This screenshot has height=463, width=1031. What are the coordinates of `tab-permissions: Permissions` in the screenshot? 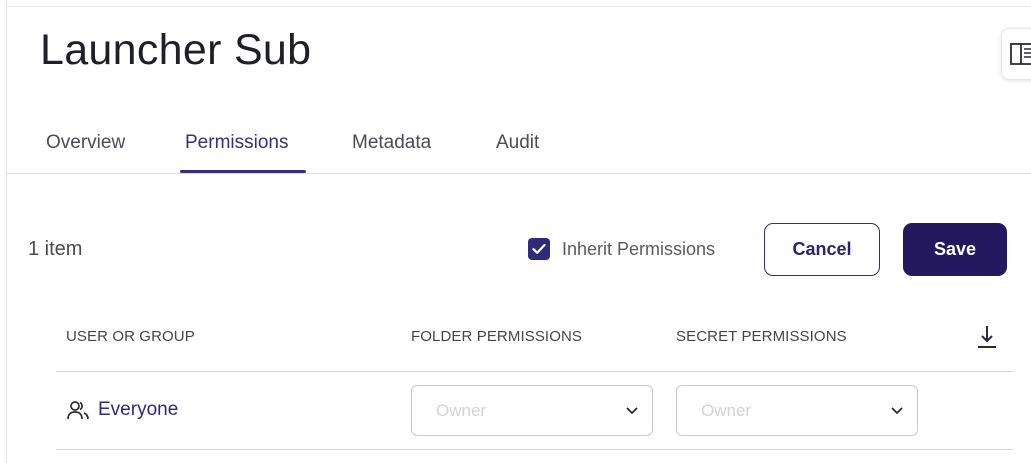 It's located at (236, 143).